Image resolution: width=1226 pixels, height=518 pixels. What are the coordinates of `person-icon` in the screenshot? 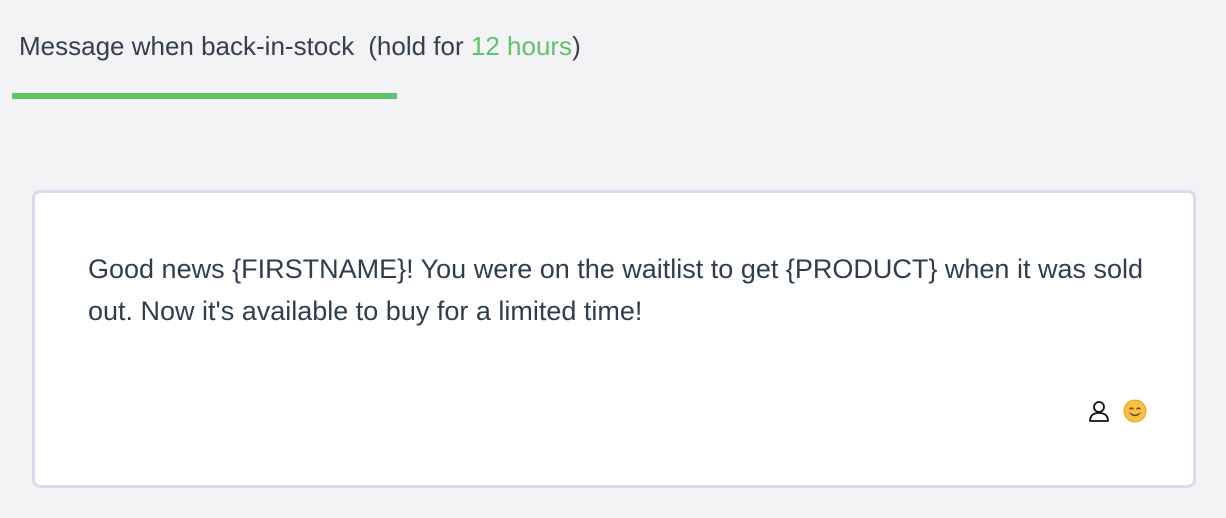 It's located at (1099, 413).